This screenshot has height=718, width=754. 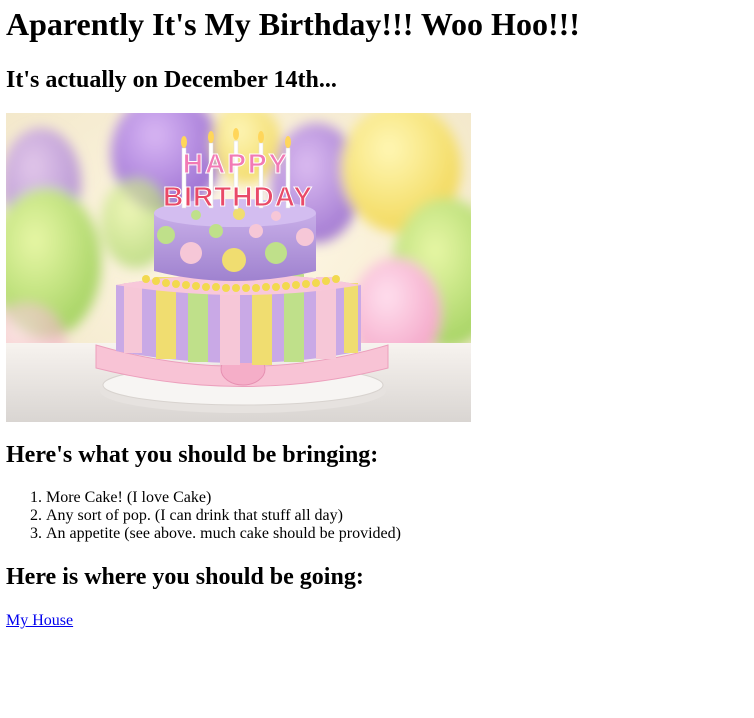 I want to click on location-paragraph: My House, so click(x=377, y=621).